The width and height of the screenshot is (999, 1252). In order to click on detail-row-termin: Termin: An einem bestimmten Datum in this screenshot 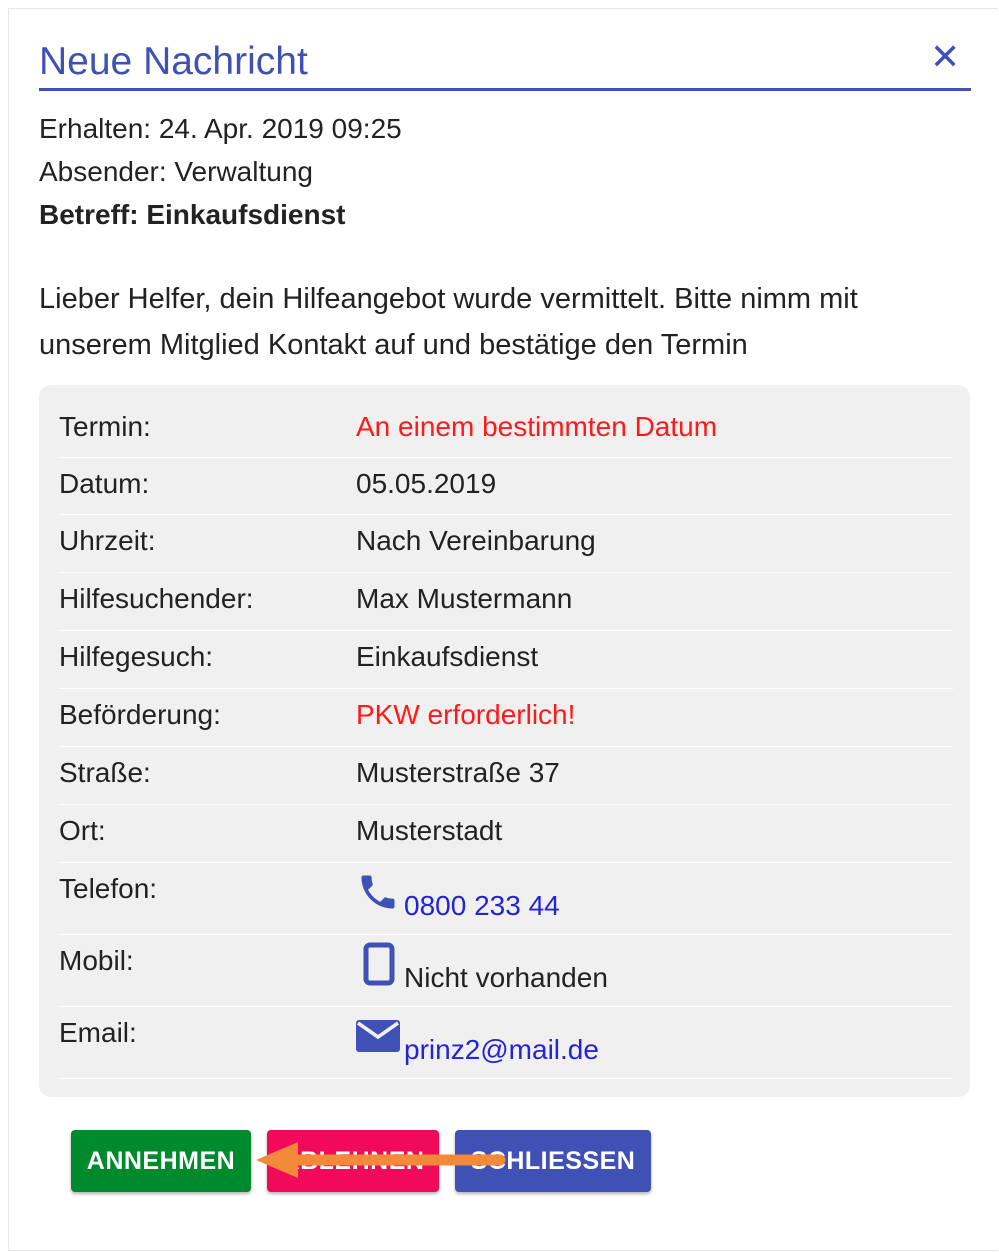, I will do `click(506, 430)`.